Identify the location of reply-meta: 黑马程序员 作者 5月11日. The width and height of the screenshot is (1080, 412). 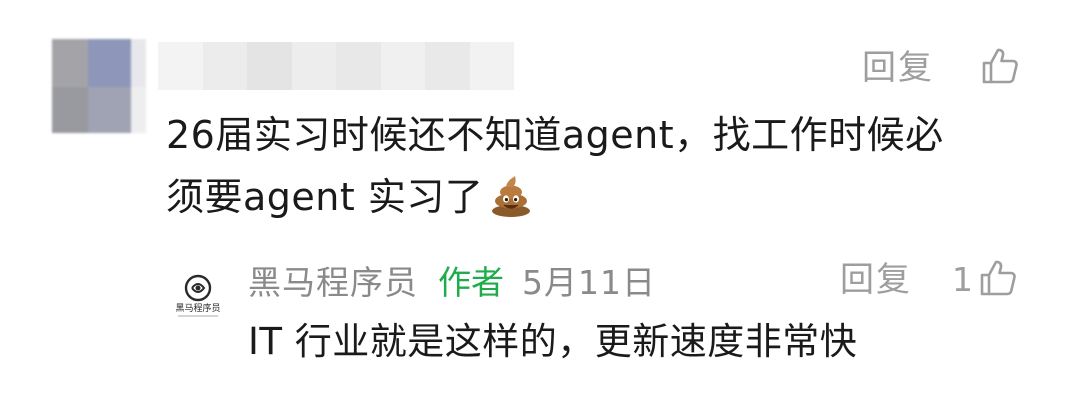
(452, 280).